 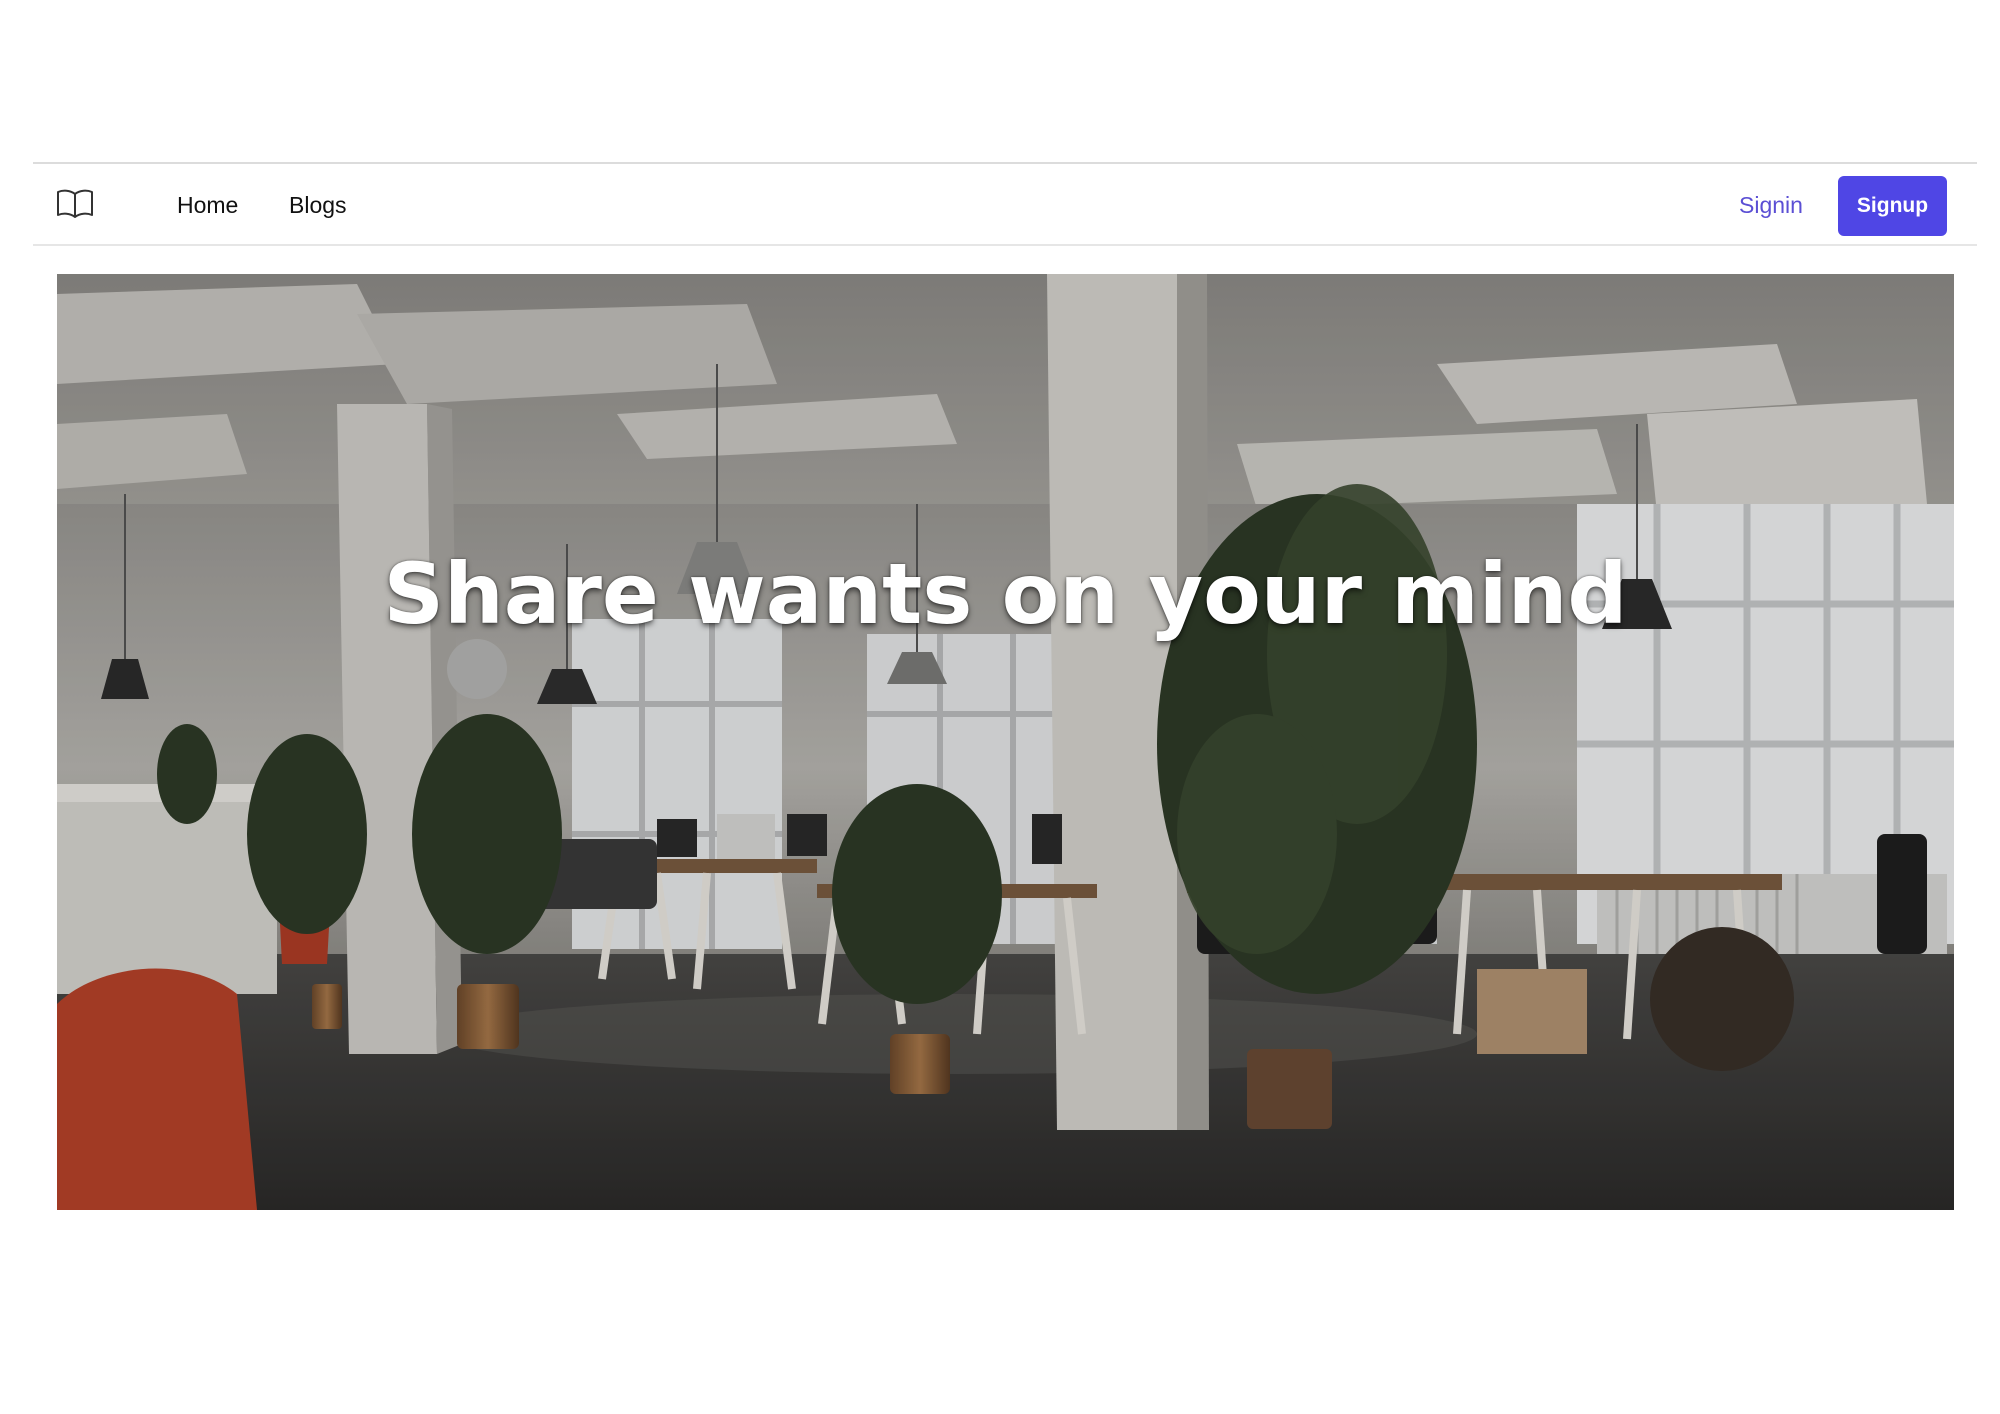 I want to click on nav-link-blogs: Blogs, so click(x=318, y=205).